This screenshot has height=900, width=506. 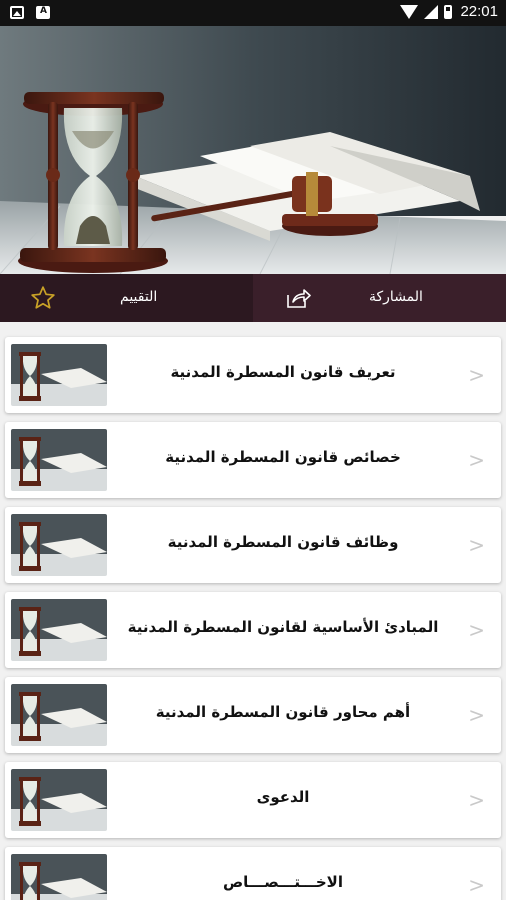 I want to click on battery-icon, so click(x=448, y=11).